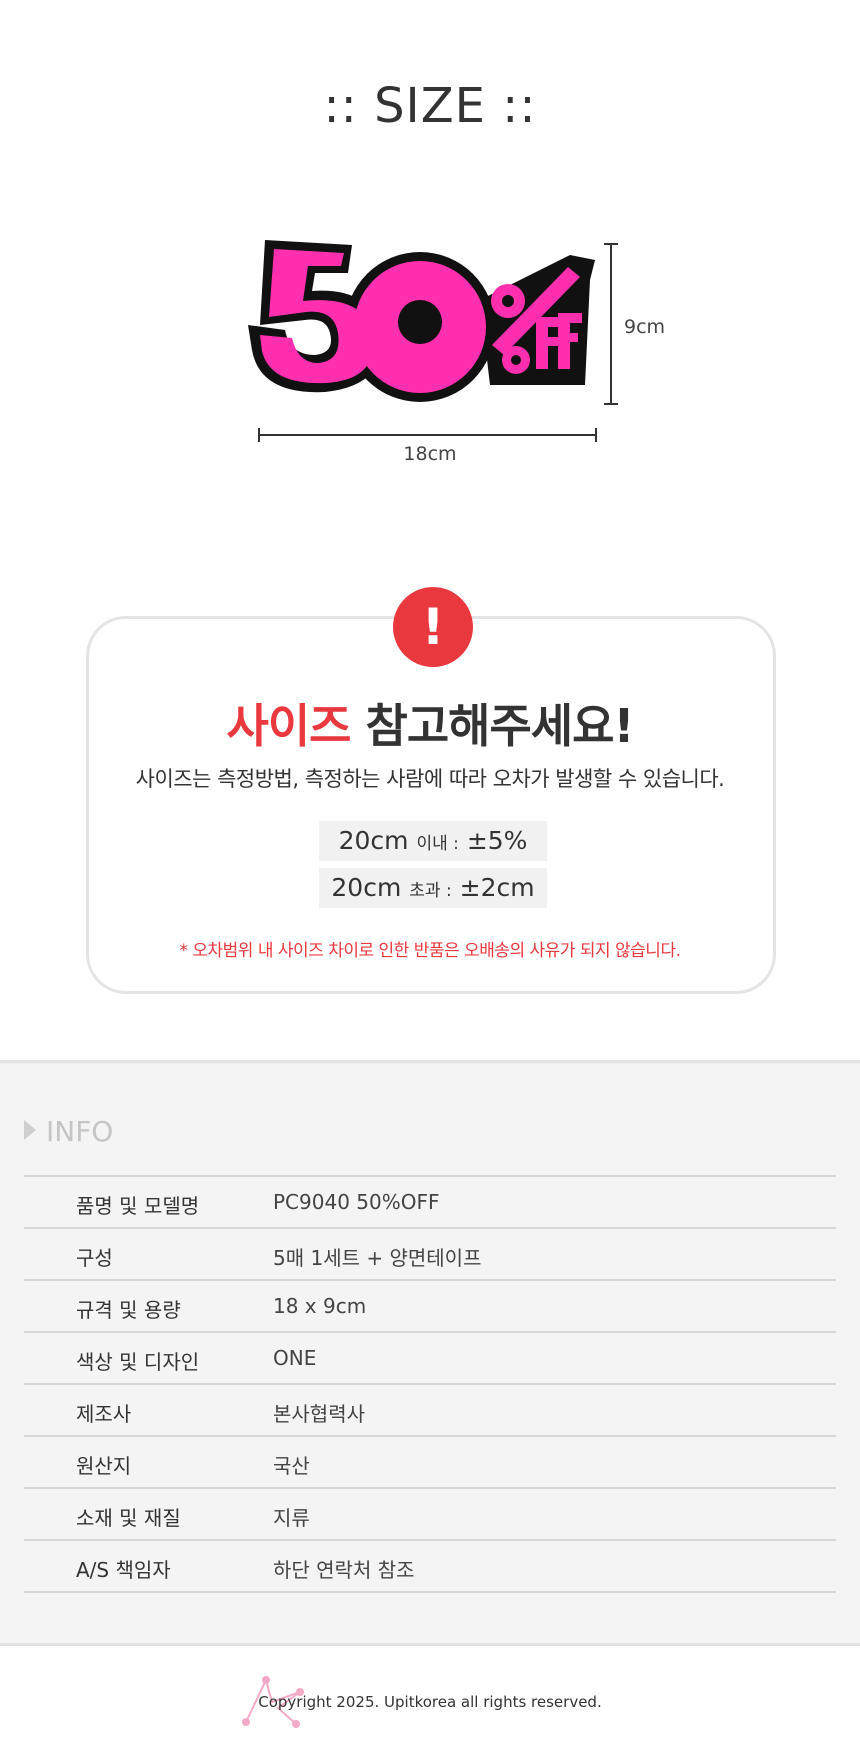 This screenshot has width=860, height=1754. Describe the element at coordinates (320, 1306) in the screenshot. I see `info-value: 18 x 9cm` at that location.